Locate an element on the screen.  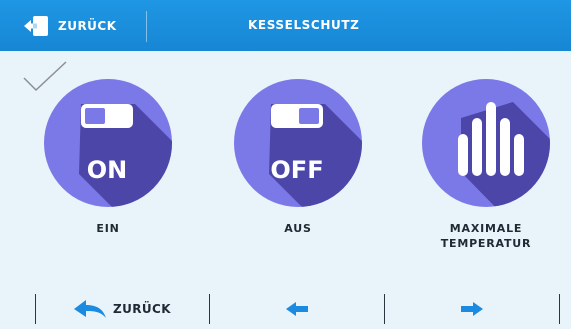
page-title: KESSELSCHUTZ is located at coordinates (304, 25).